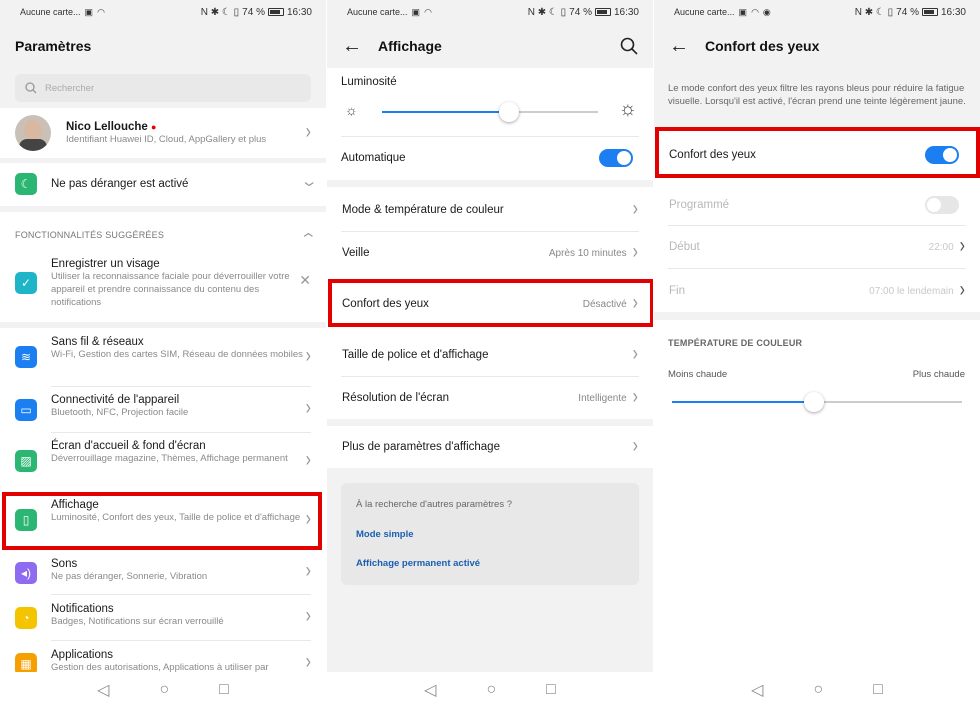 The image size is (980, 708). Describe the element at coordinates (743, 402) in the screenshot. I see `temperature-fill` at that location.